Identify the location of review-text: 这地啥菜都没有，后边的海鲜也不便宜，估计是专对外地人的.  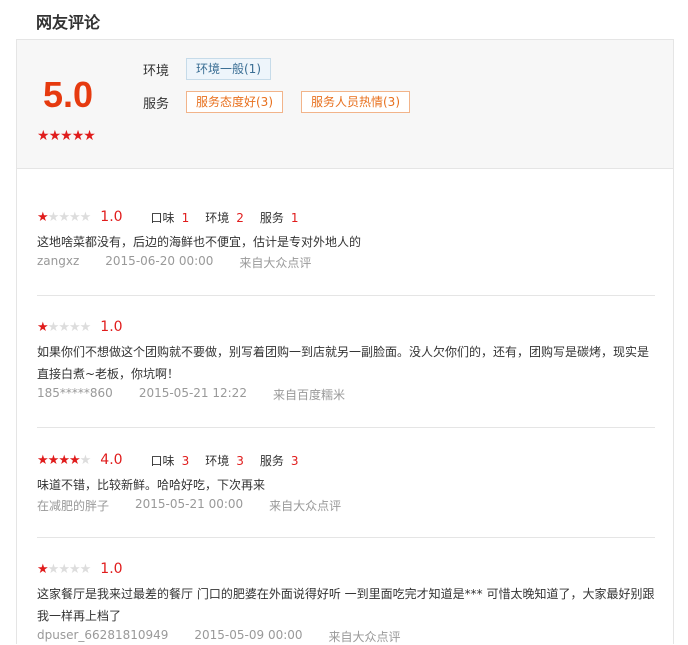
(199, 242).